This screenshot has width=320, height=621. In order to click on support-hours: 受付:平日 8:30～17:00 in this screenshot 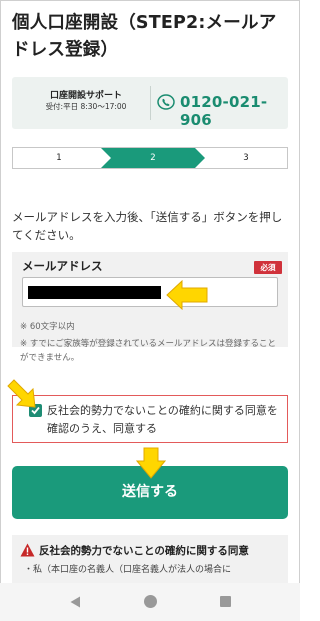, I will do `click(86, 106)`.